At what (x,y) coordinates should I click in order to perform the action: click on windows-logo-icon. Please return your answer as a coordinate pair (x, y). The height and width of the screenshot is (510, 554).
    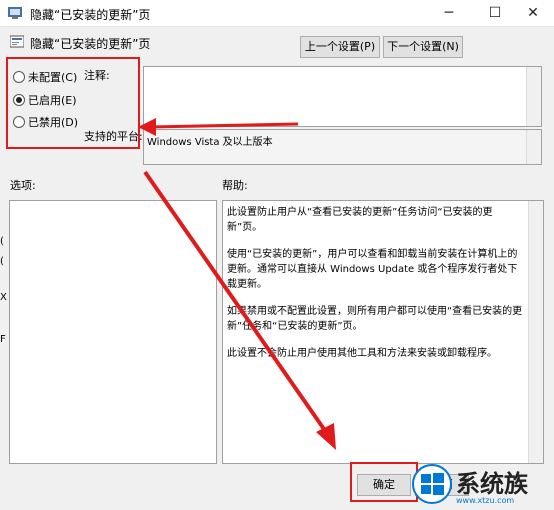
    Looking at the image, I should click on (432, 484).